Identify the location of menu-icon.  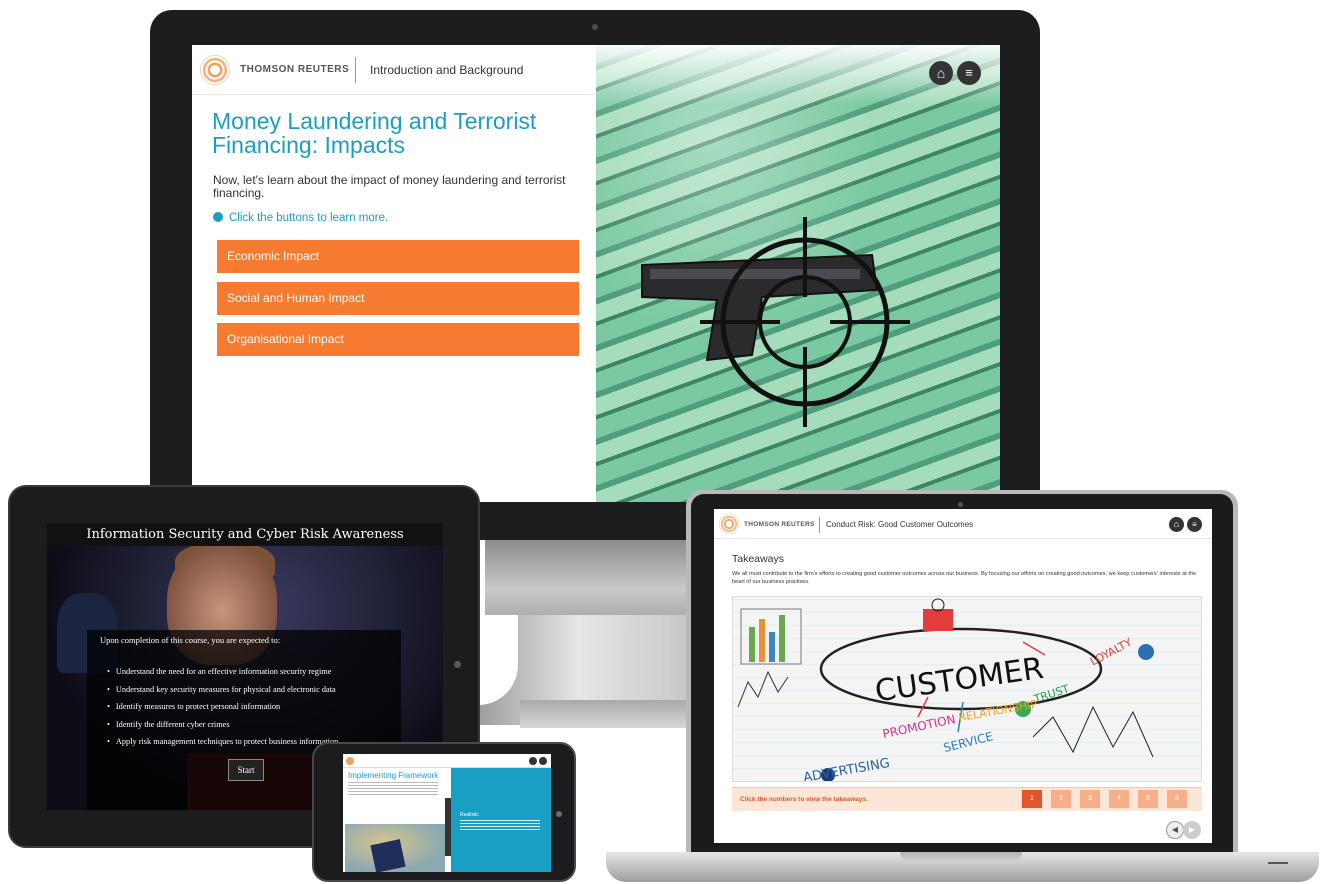
(543, 761).